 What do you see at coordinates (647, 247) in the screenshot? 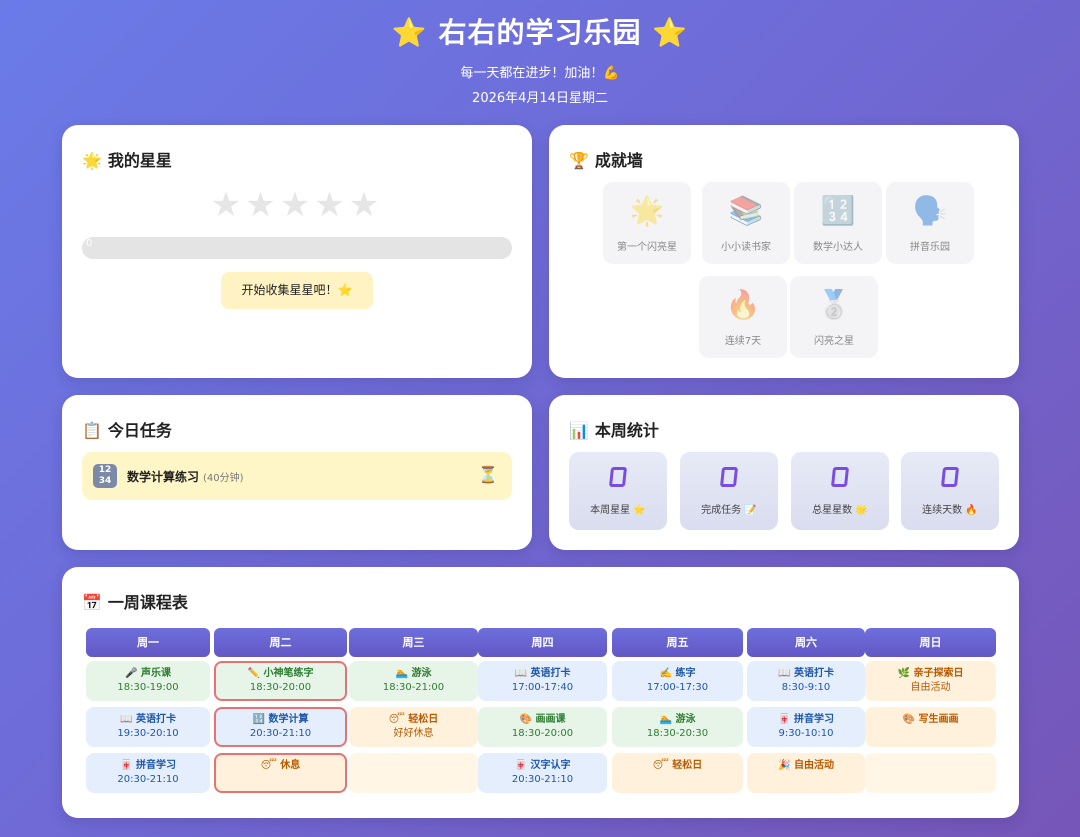
I see `achievement-label: 第一个闪亮星` at bounding box center [647, 247].